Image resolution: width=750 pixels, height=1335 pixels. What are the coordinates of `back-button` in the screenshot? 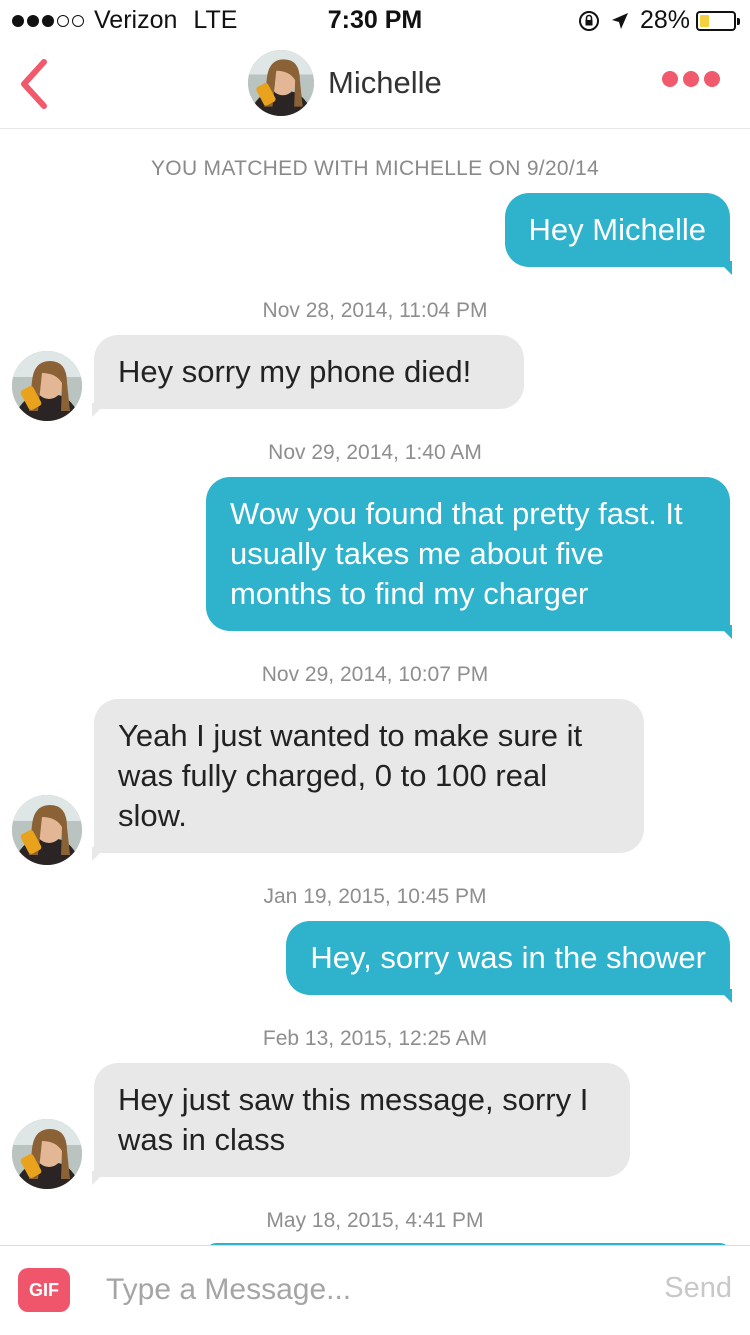 It's located at (34, 84).